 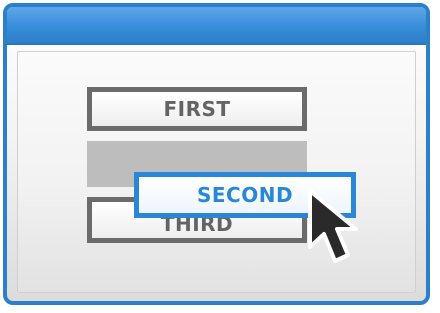 I want to click on list-item-first: FIRST, so click(x=197, y=109).